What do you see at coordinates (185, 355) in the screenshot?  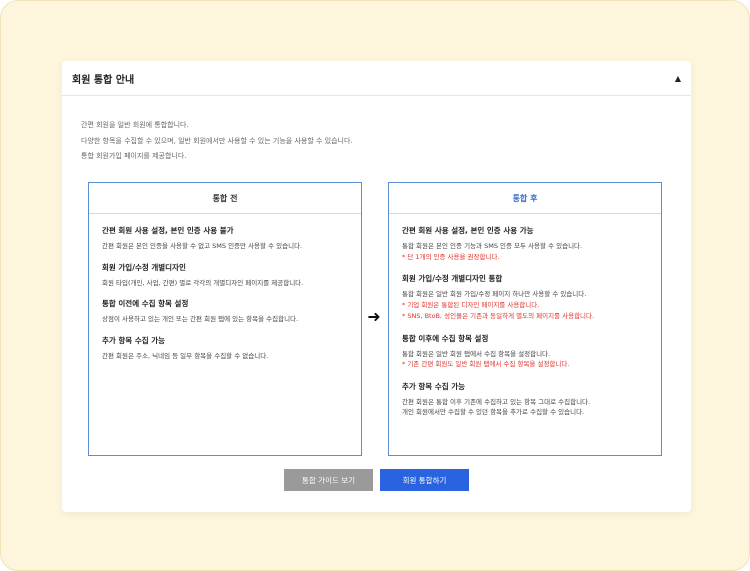 I see `feature-description: 간편 회원은 주소, 닉네임 등 일부 항목을 수집할 수 없습니다.` at bounding box center [185, 355].